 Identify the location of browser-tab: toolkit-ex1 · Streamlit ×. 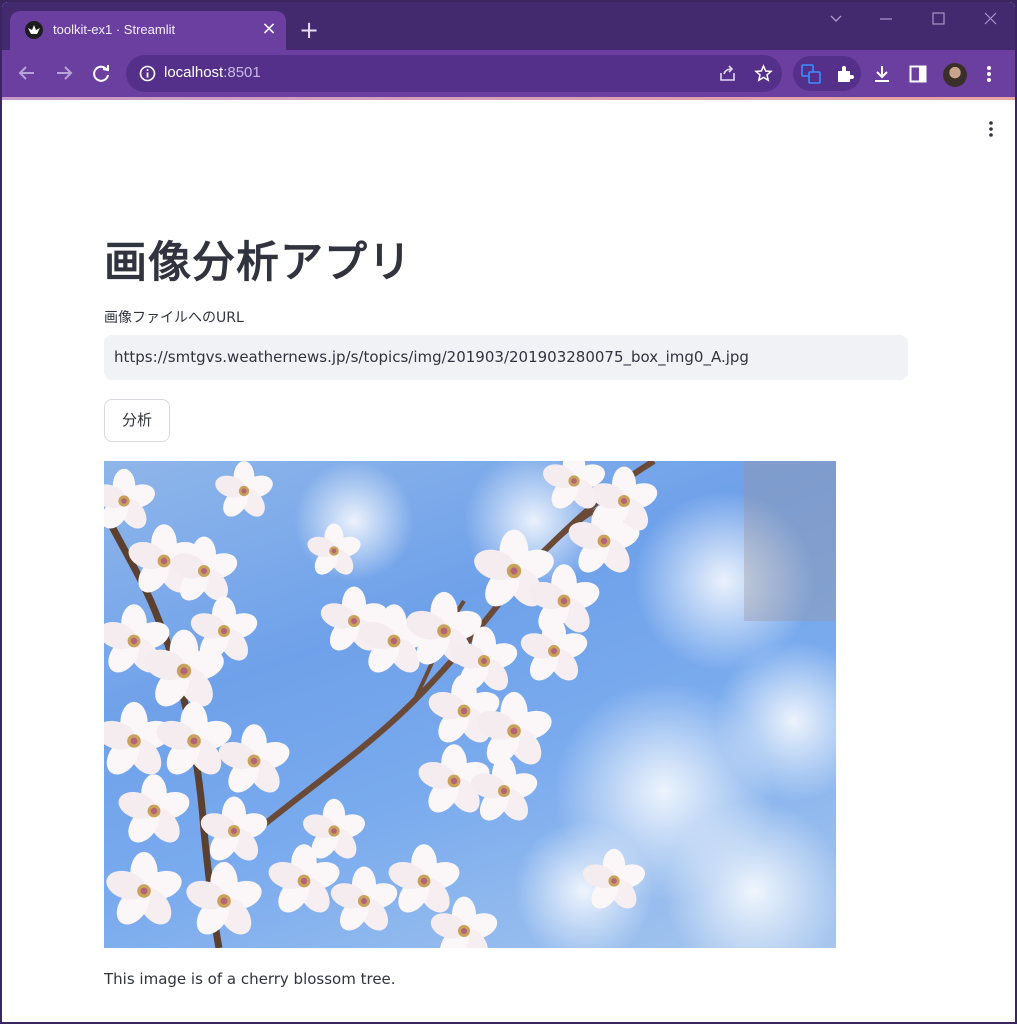
(148, 30).